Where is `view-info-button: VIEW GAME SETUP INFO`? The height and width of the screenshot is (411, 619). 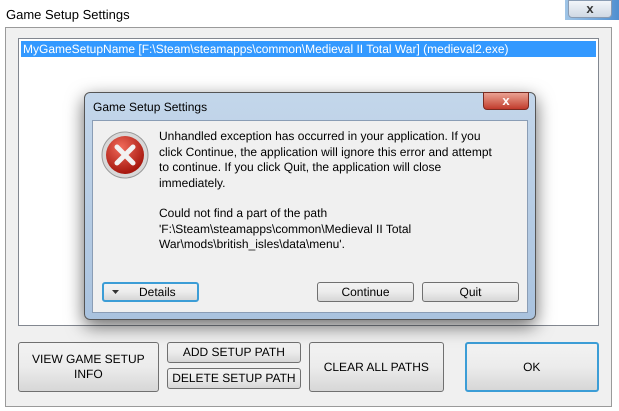
view-info-button: VIEW GAME SETUP INFO is located at coordinates (88, 367).